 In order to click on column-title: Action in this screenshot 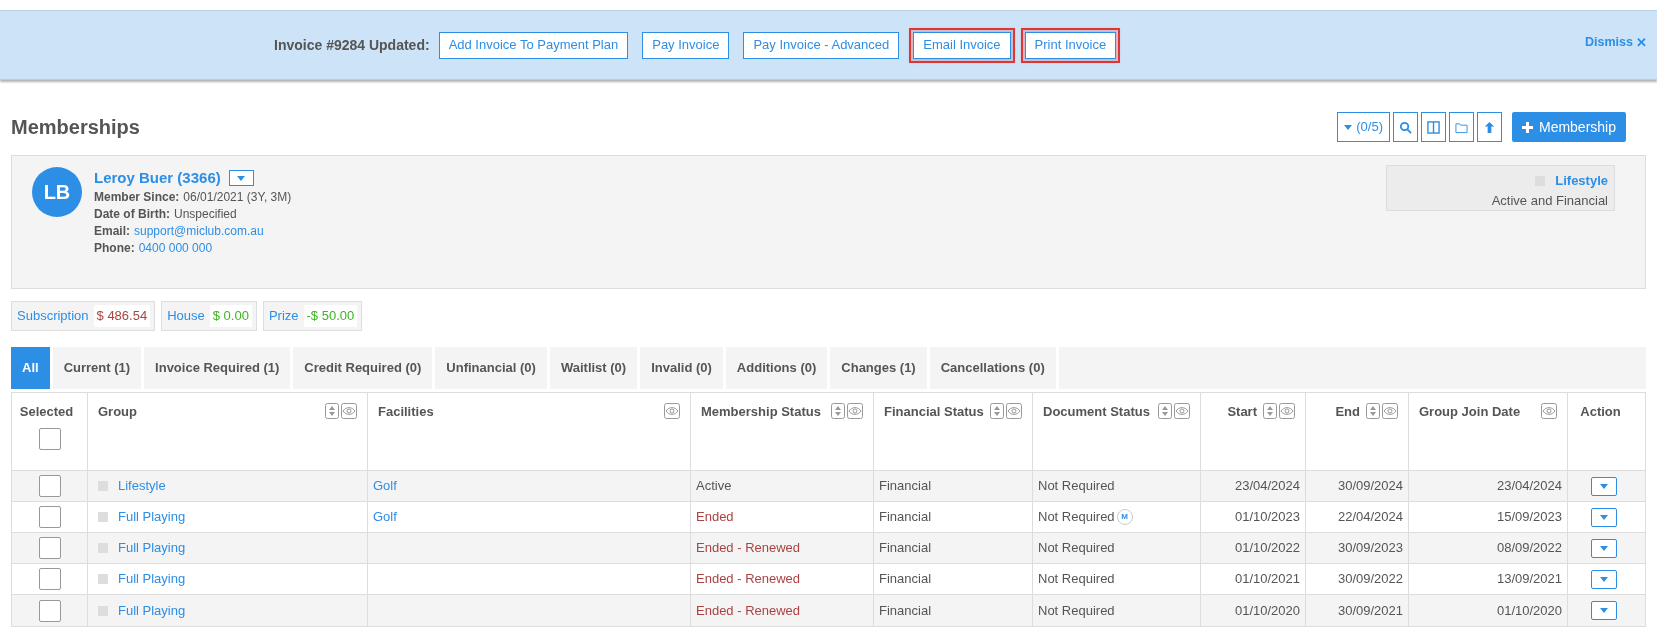, I will do `click(1600, 412)`.